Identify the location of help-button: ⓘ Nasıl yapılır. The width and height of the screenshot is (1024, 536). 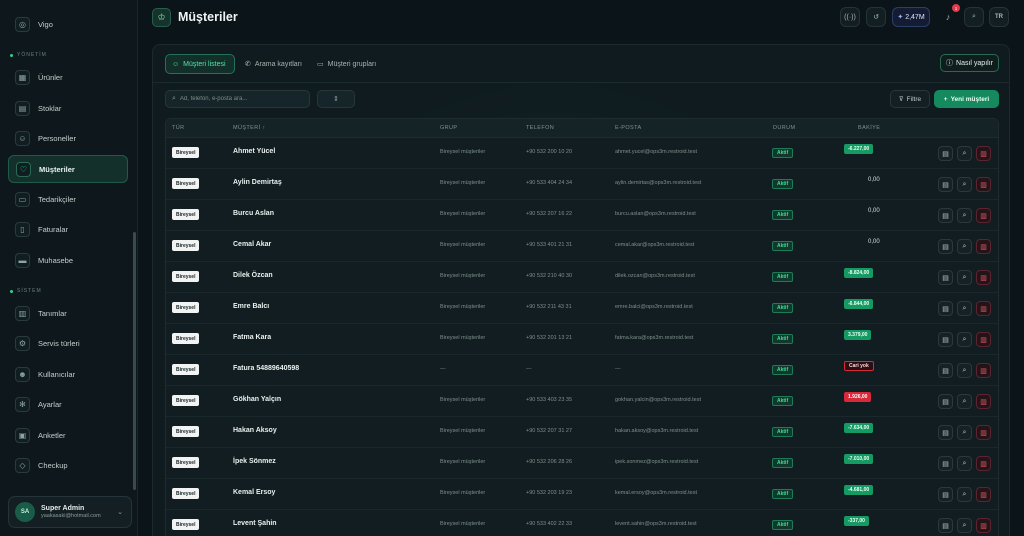
(969, 63).